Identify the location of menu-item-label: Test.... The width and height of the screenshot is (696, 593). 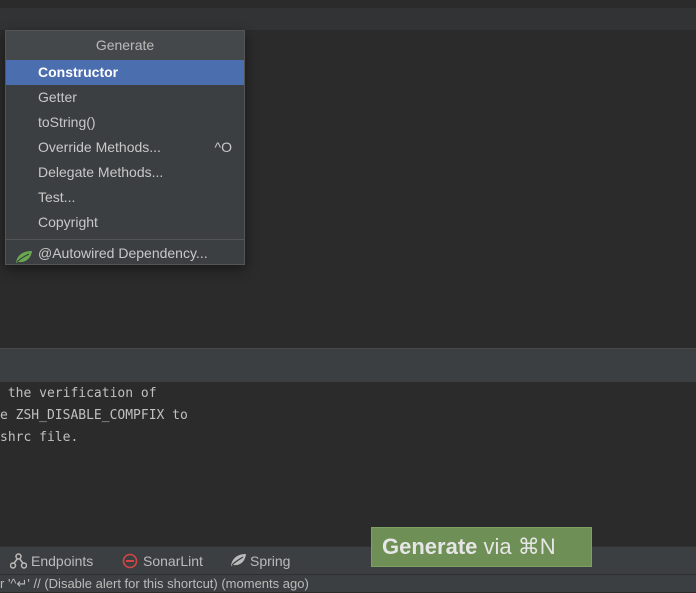
(57, 197).